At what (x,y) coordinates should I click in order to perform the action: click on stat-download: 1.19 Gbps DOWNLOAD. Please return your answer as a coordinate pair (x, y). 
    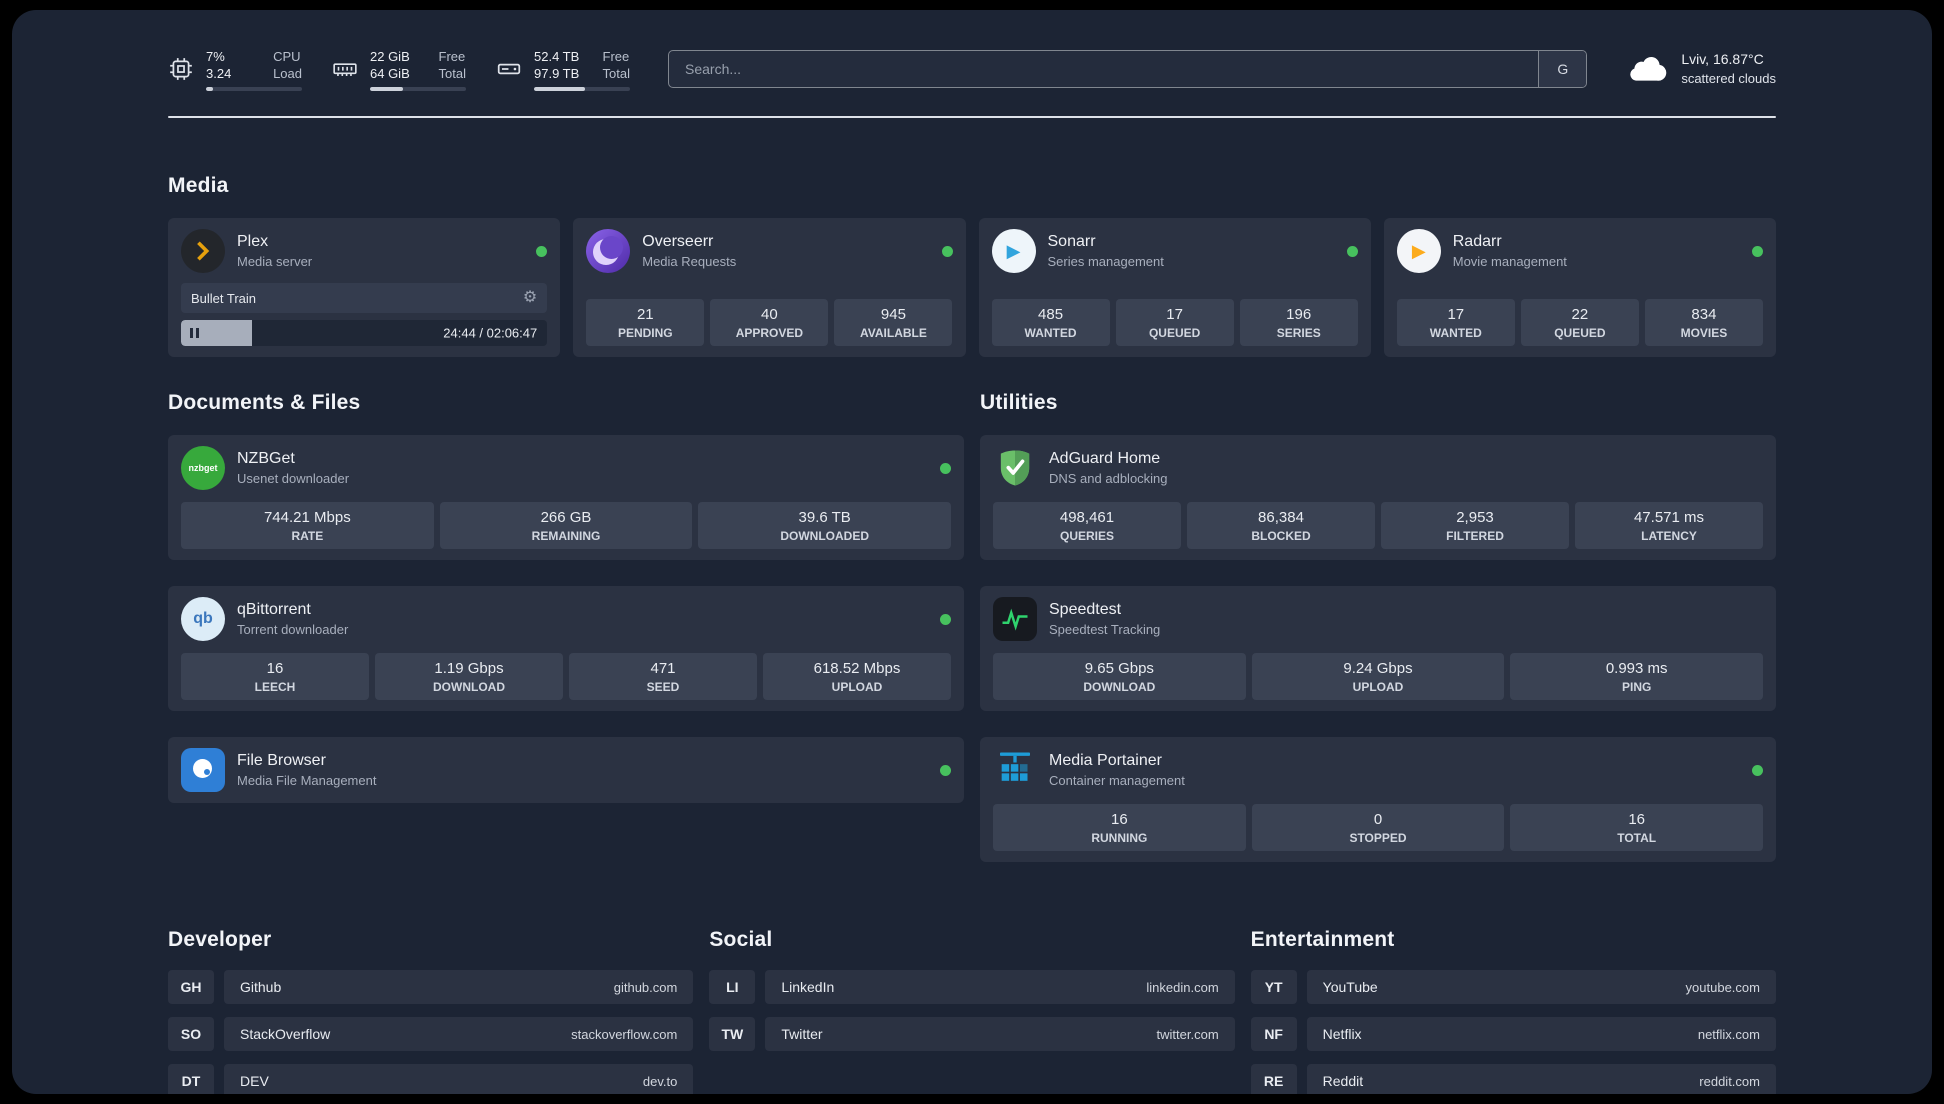
    Looking at the image, I should click on (469, 676).